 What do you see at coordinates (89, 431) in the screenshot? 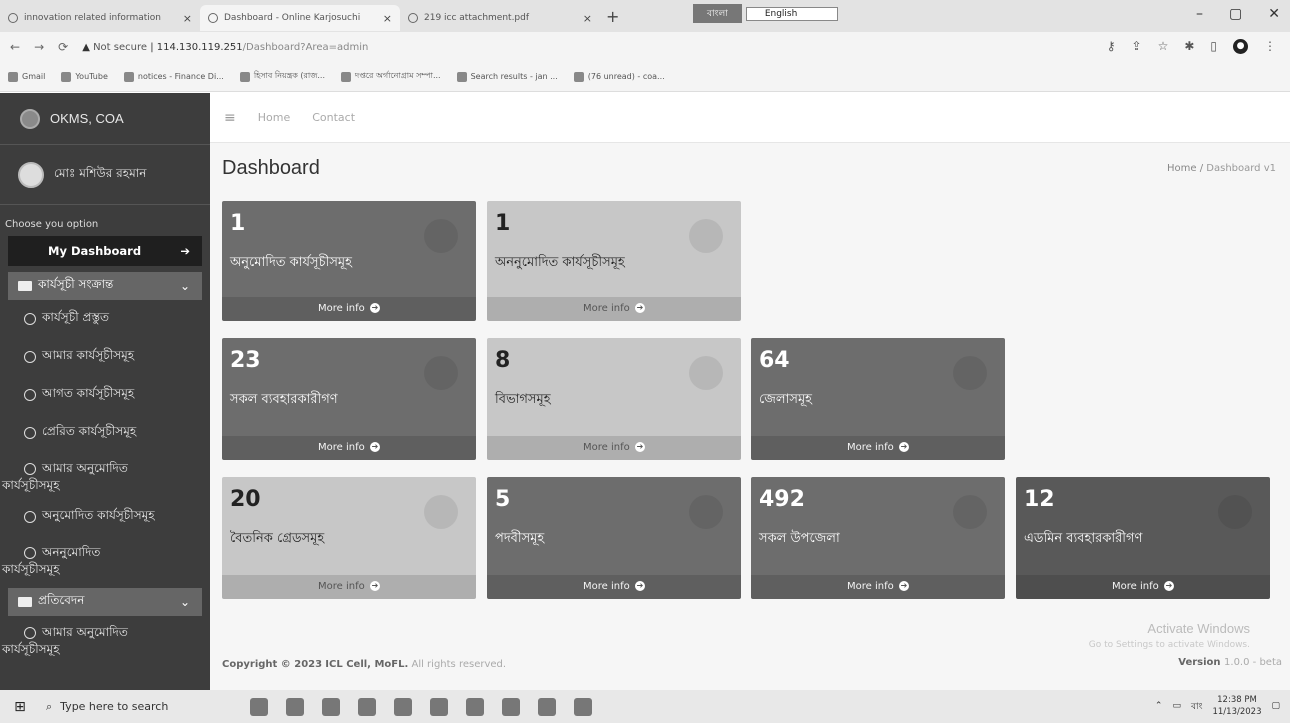
I see `sidebar-item-label: প্রেরিত কার্যসূচীসমূহ` at bounding box center [89, 431].